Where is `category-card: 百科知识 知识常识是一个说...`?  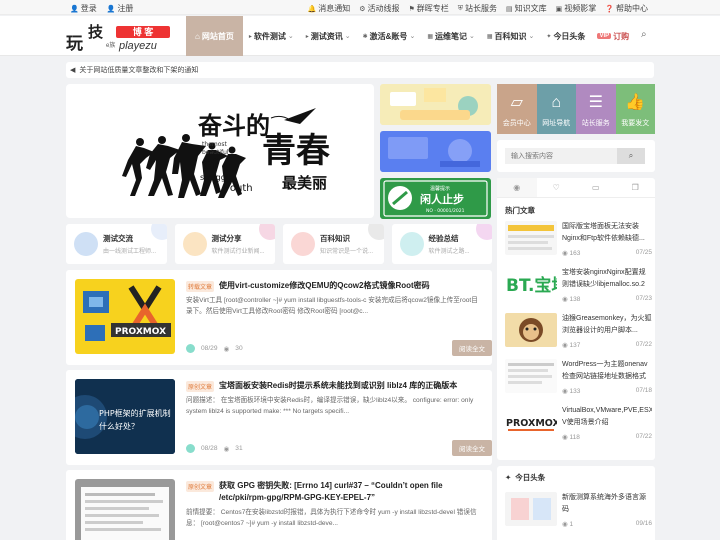
category-card: 百科知识 知识常识是一个说... is located at coordinates (333, 244).